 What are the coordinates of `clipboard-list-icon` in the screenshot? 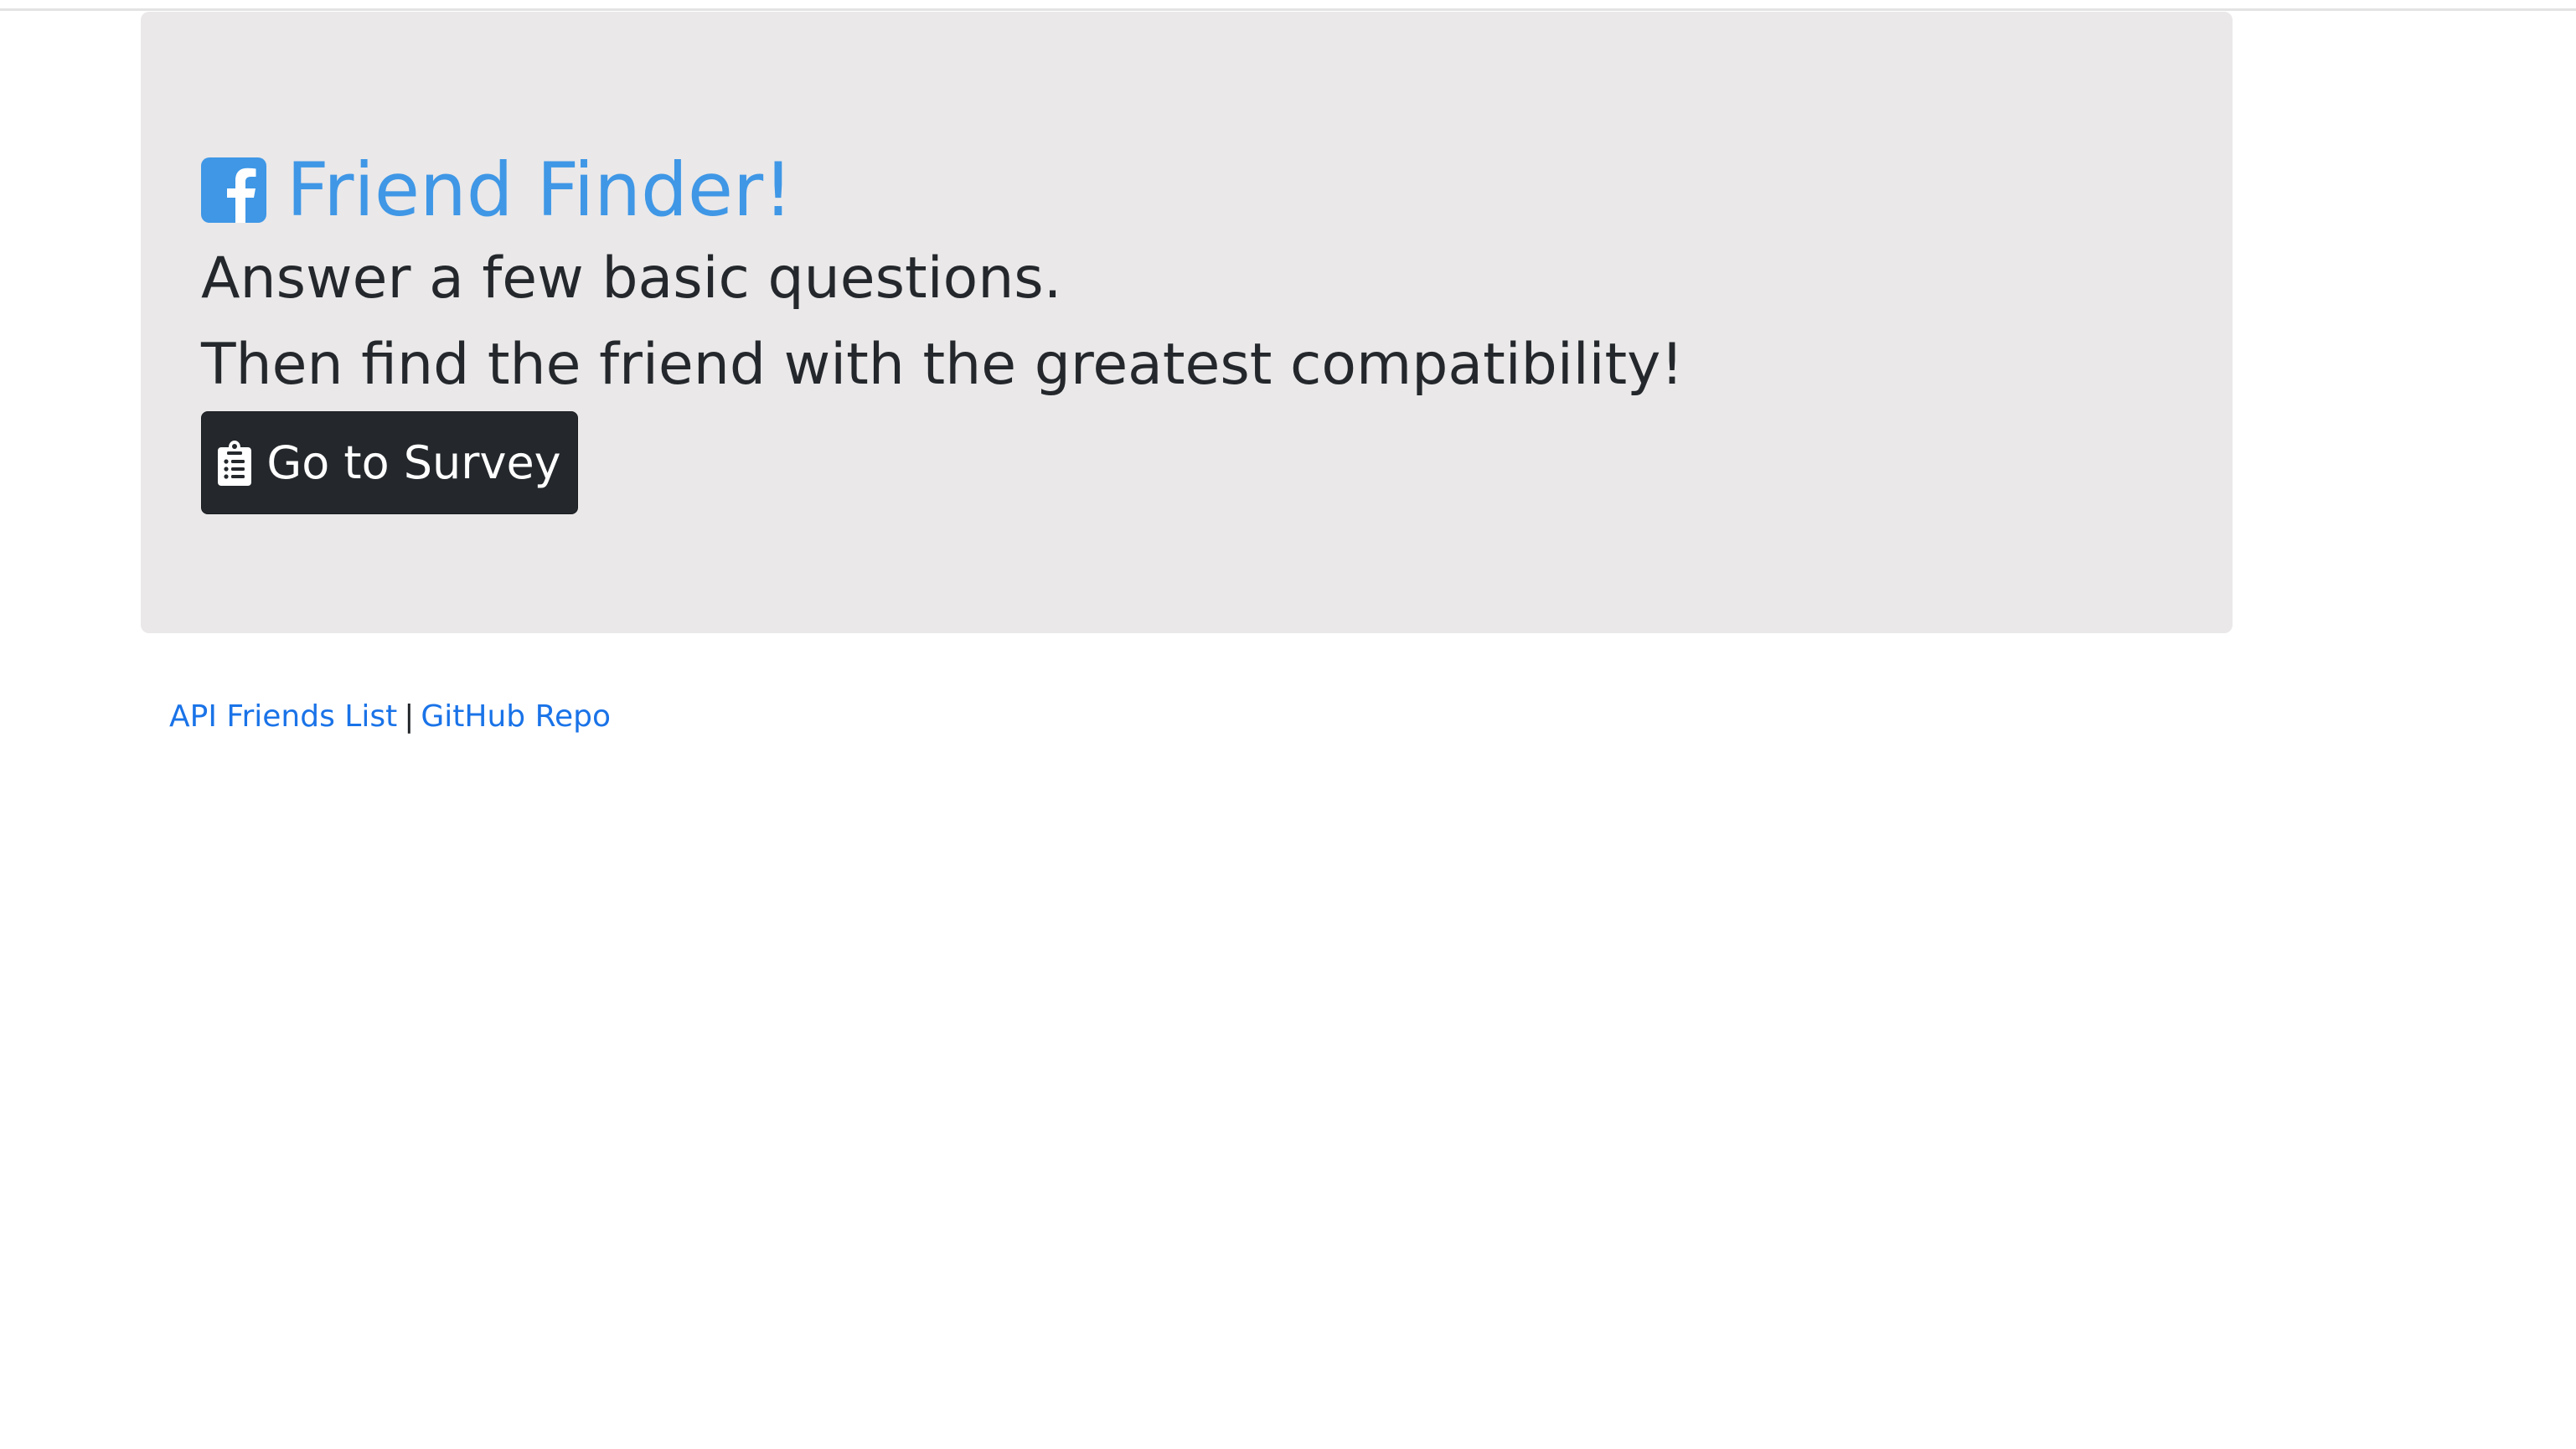 It's located at (235, 463).